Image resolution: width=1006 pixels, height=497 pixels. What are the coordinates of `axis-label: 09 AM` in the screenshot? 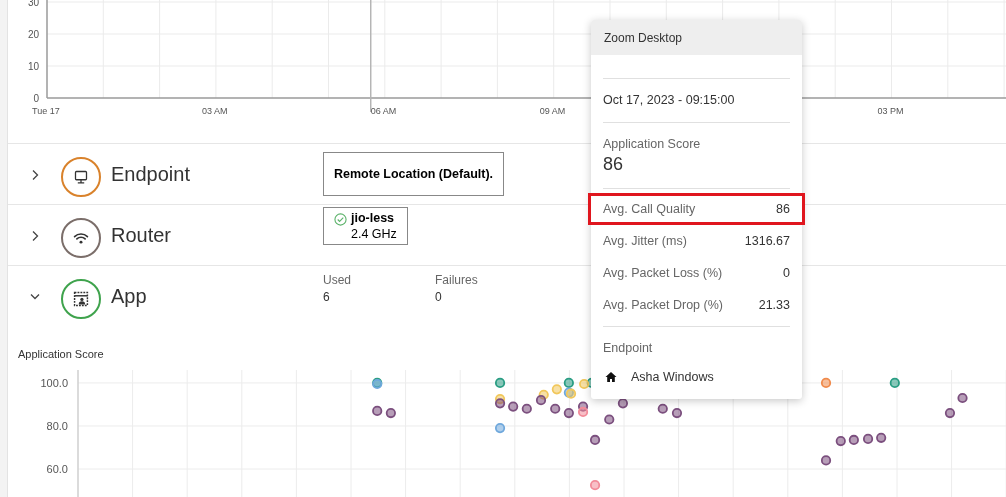 It's located at (552, 111).